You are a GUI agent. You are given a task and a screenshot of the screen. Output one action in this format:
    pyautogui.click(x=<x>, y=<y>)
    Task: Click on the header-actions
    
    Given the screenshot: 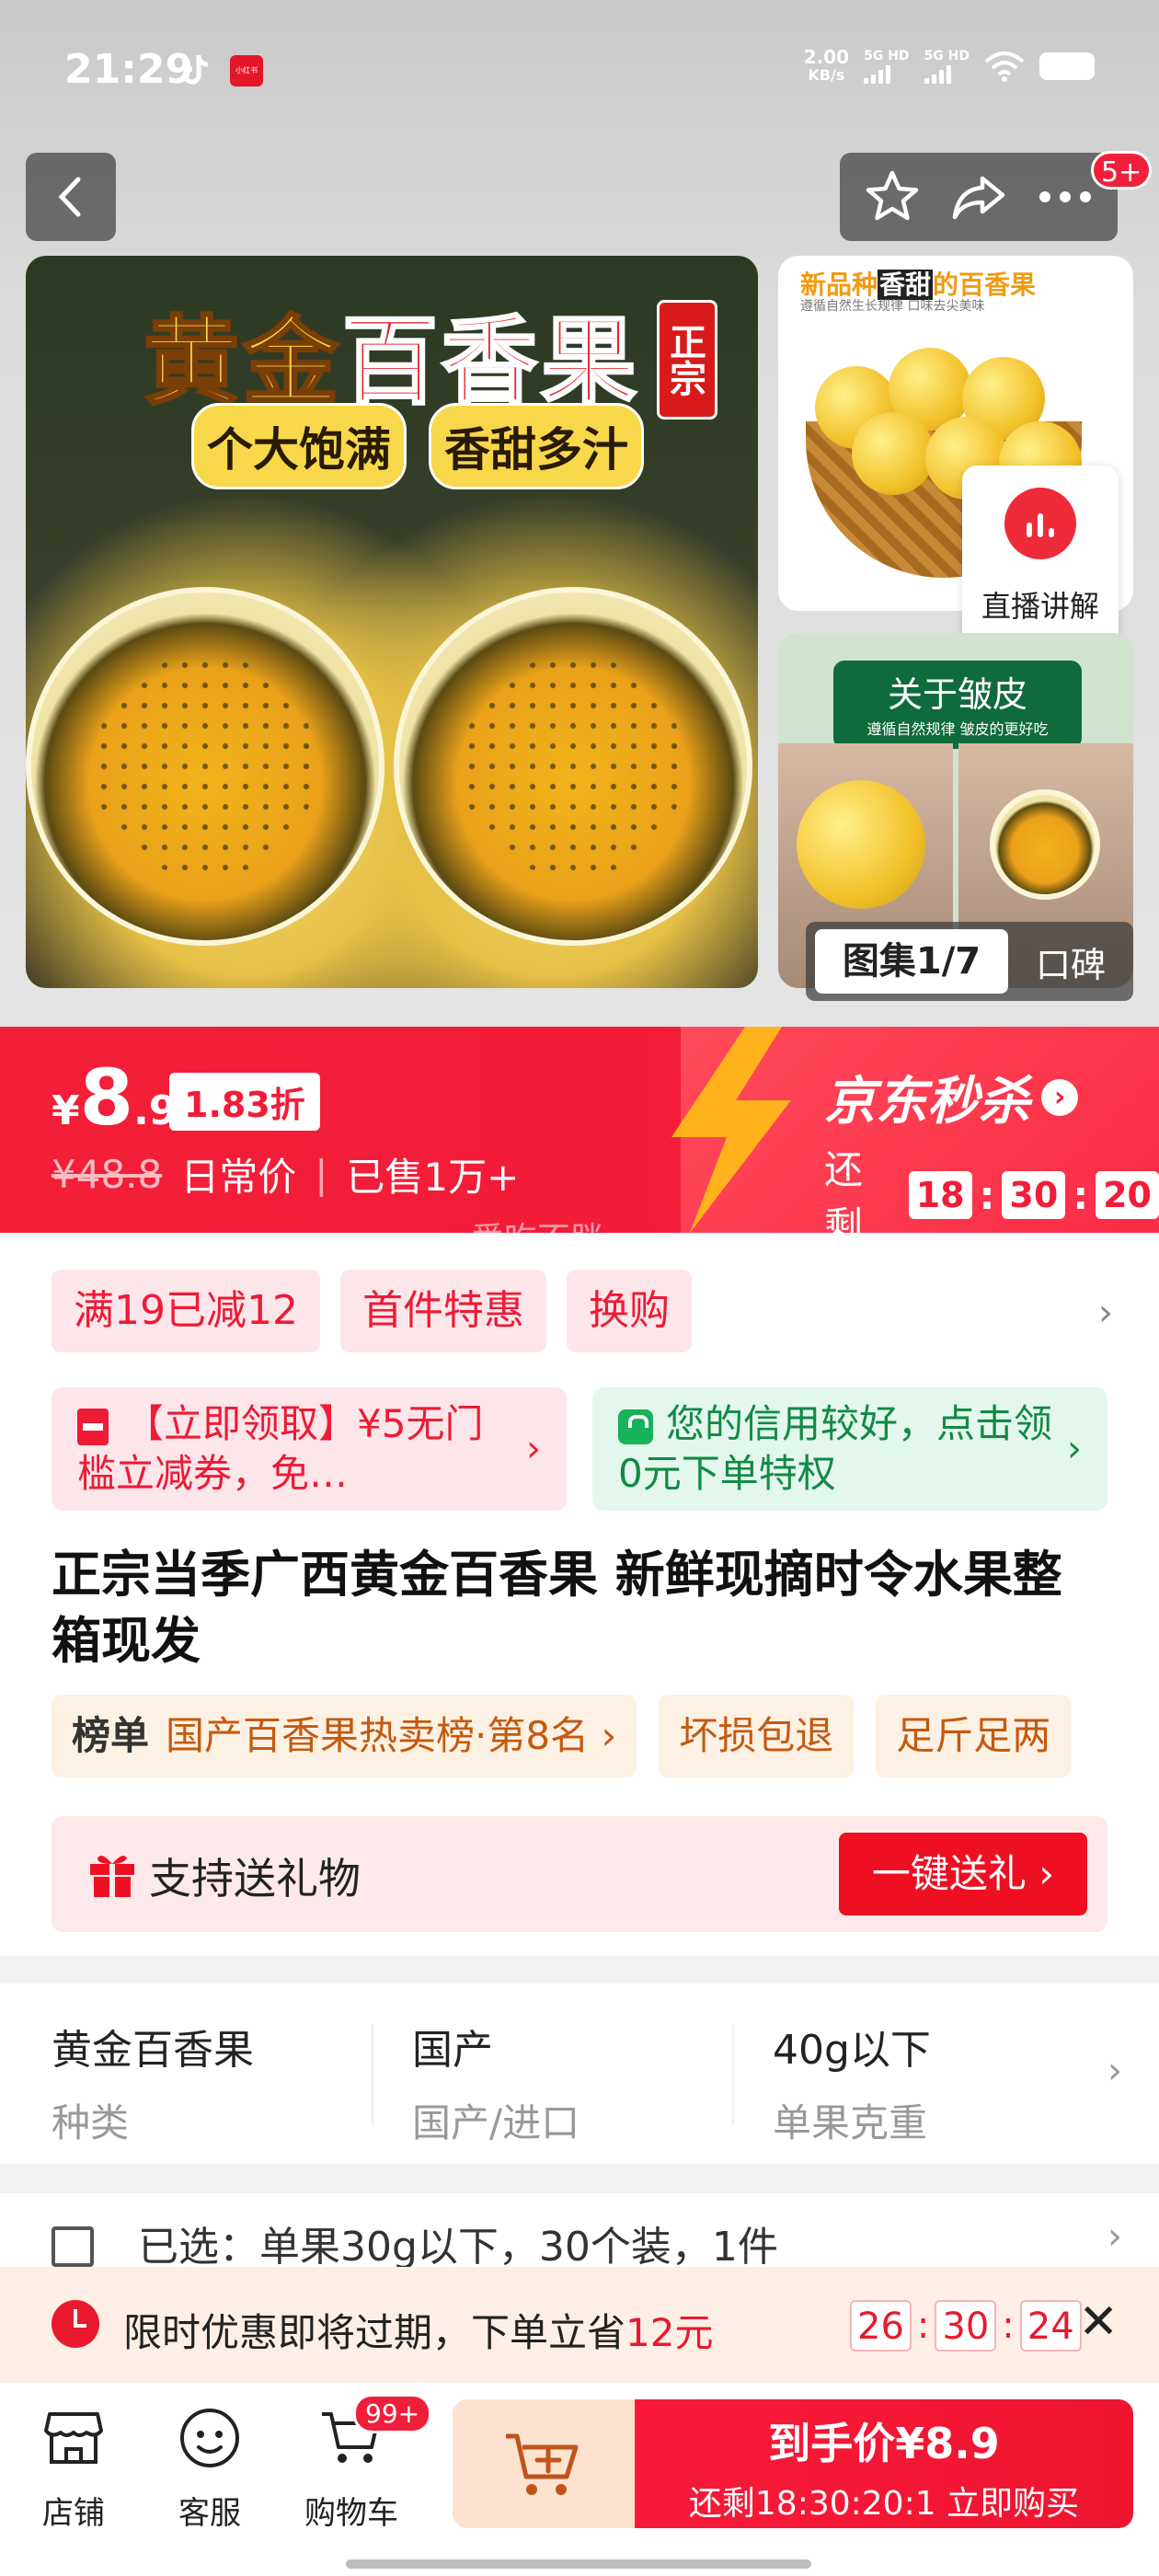 What is the action you would take?
    pyautogui.click(x=979, y=197)
    